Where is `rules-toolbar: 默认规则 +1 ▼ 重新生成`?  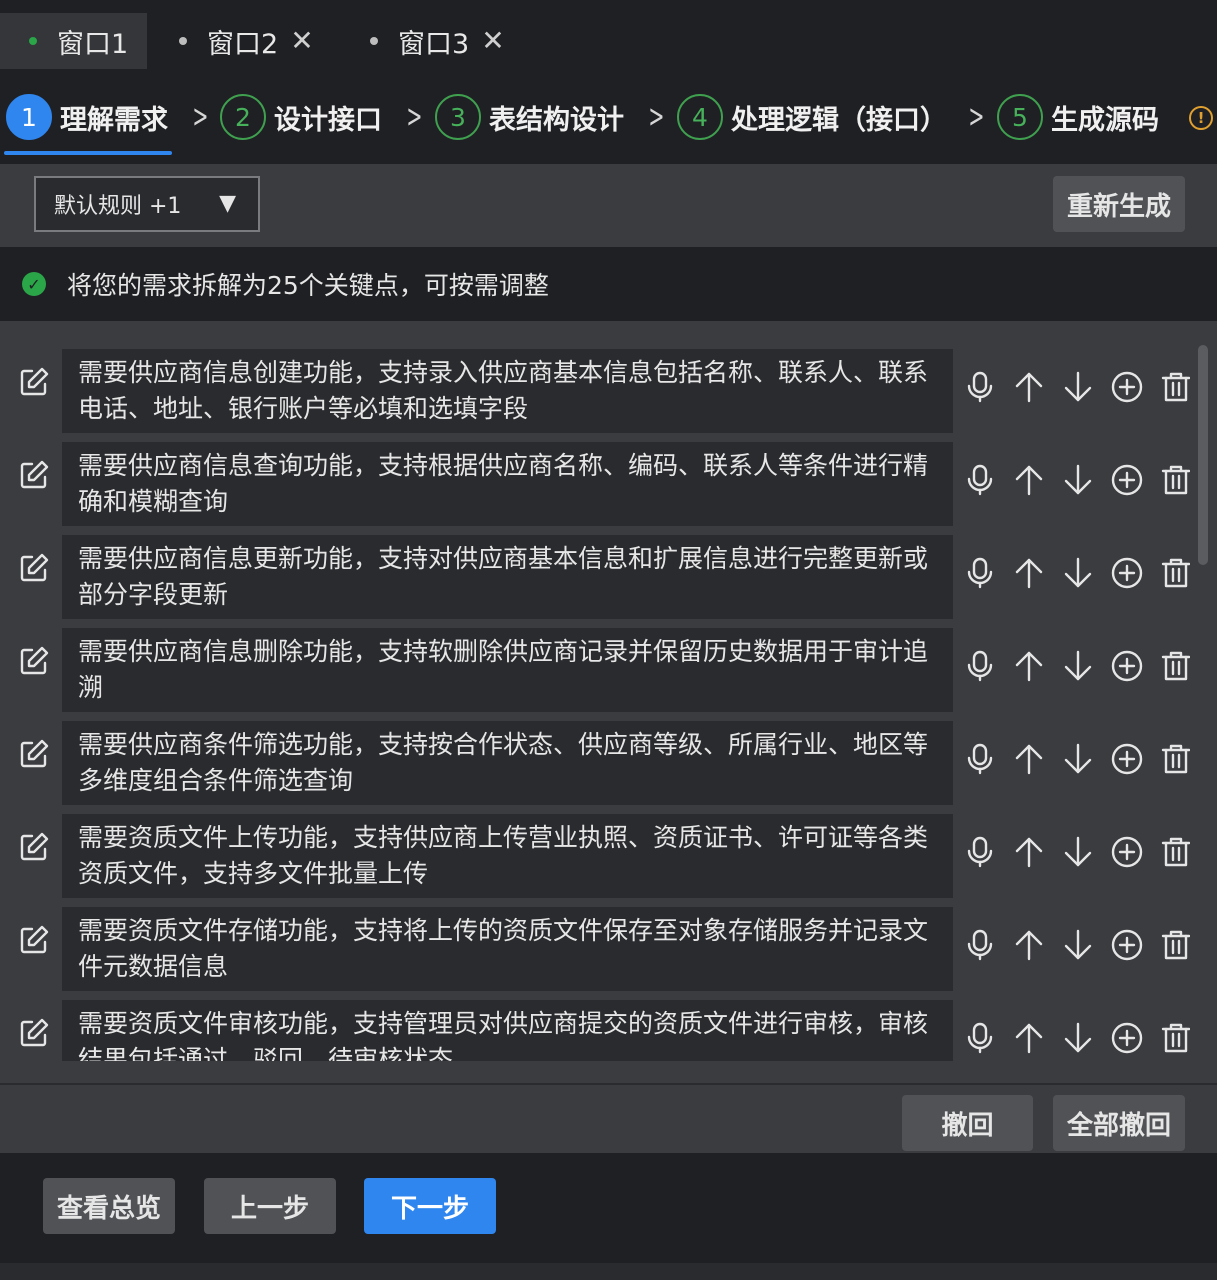 rules-toolbar: 默认规则 +1 ▼ 重新生成 is located at coordinates (608, 205).